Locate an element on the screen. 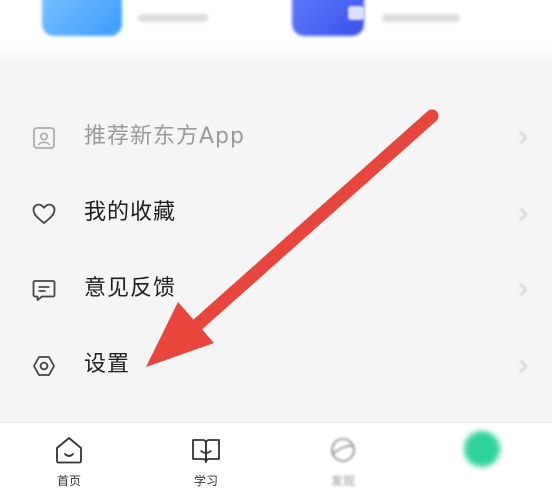 This screenshot has width=552, height=491. tab-label: 发现 is located at coordinates (342, 481).